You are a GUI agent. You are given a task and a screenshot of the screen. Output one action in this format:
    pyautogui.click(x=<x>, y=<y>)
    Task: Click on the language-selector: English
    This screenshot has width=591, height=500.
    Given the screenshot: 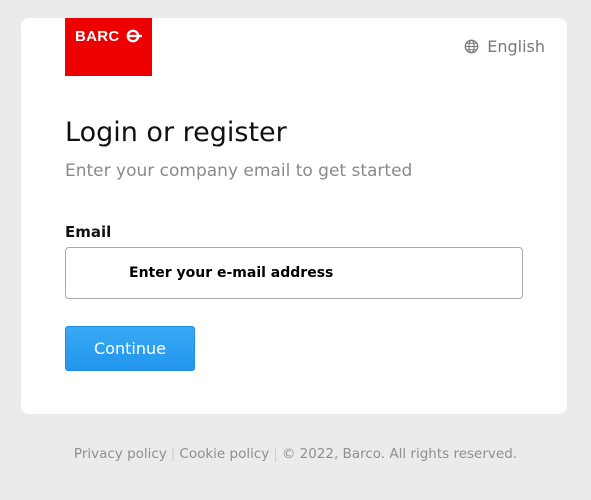 What is the action you would take?
    pyautogui.click(x=504, y=46)
    